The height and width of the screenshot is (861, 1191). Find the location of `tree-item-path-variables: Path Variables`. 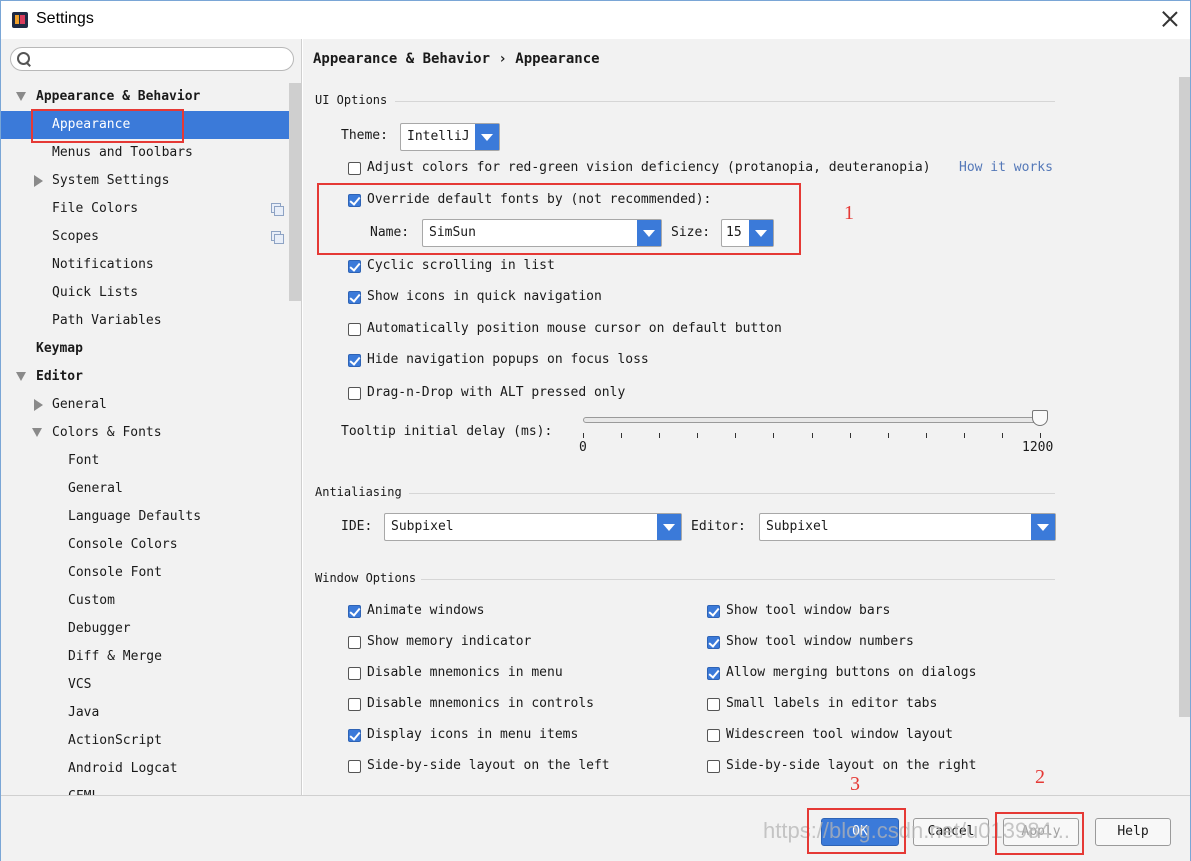

tree-item-path-variables: Path Variables is located at coordinates (145, 321).